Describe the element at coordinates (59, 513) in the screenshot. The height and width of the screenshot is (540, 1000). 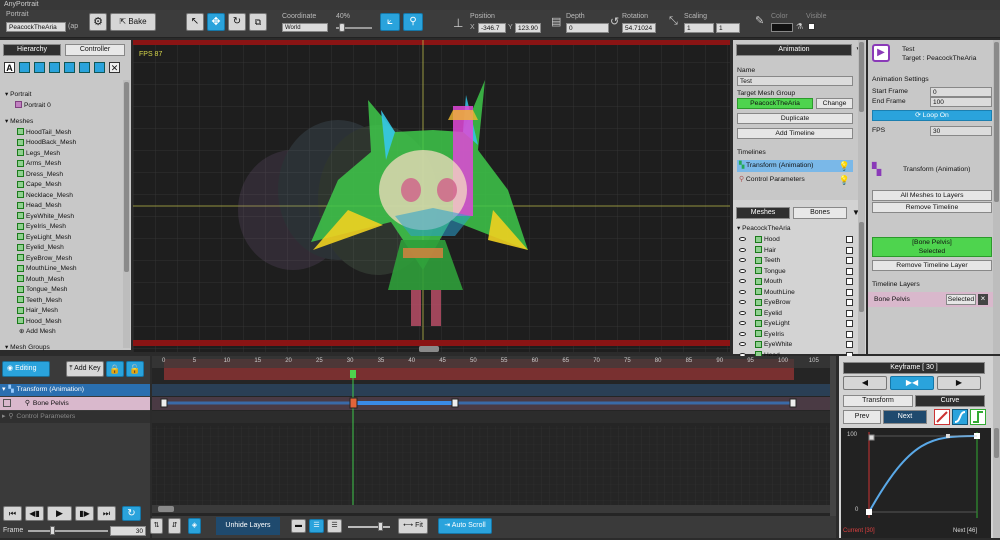
I see `play-icon: ▶` at that location.